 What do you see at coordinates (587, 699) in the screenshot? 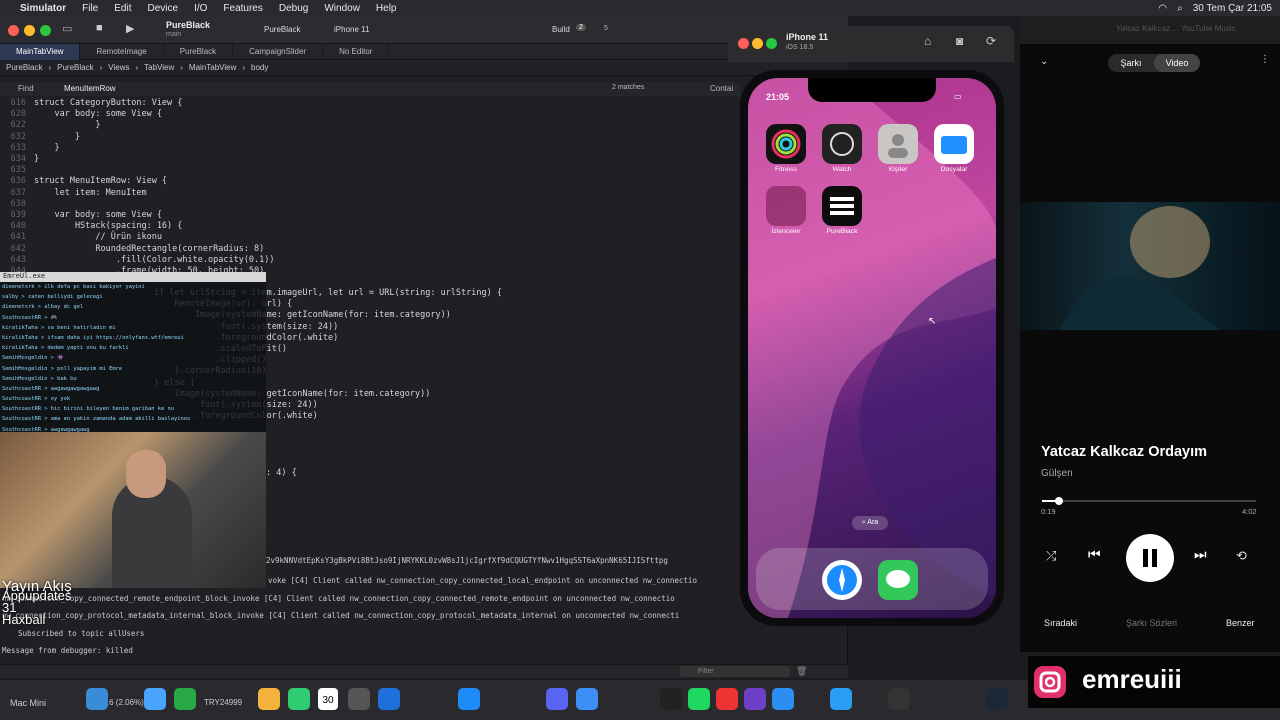
I see `xcode-icon` at bounding box center [587, 699].